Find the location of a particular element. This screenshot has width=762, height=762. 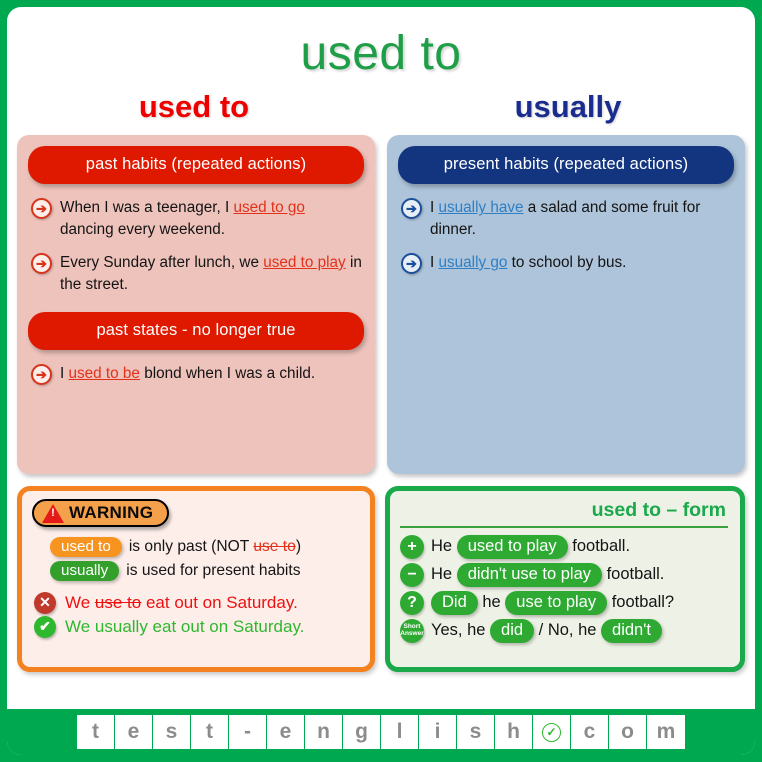

right-subtitle-col: usually is located at coordinates (568, 107).